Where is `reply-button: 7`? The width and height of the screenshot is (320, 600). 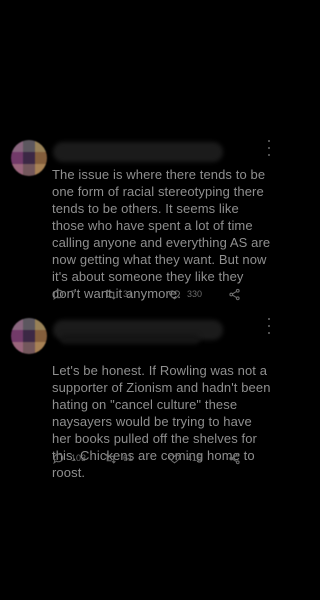 reply-button: 7 is located at coordinates (78, 294).